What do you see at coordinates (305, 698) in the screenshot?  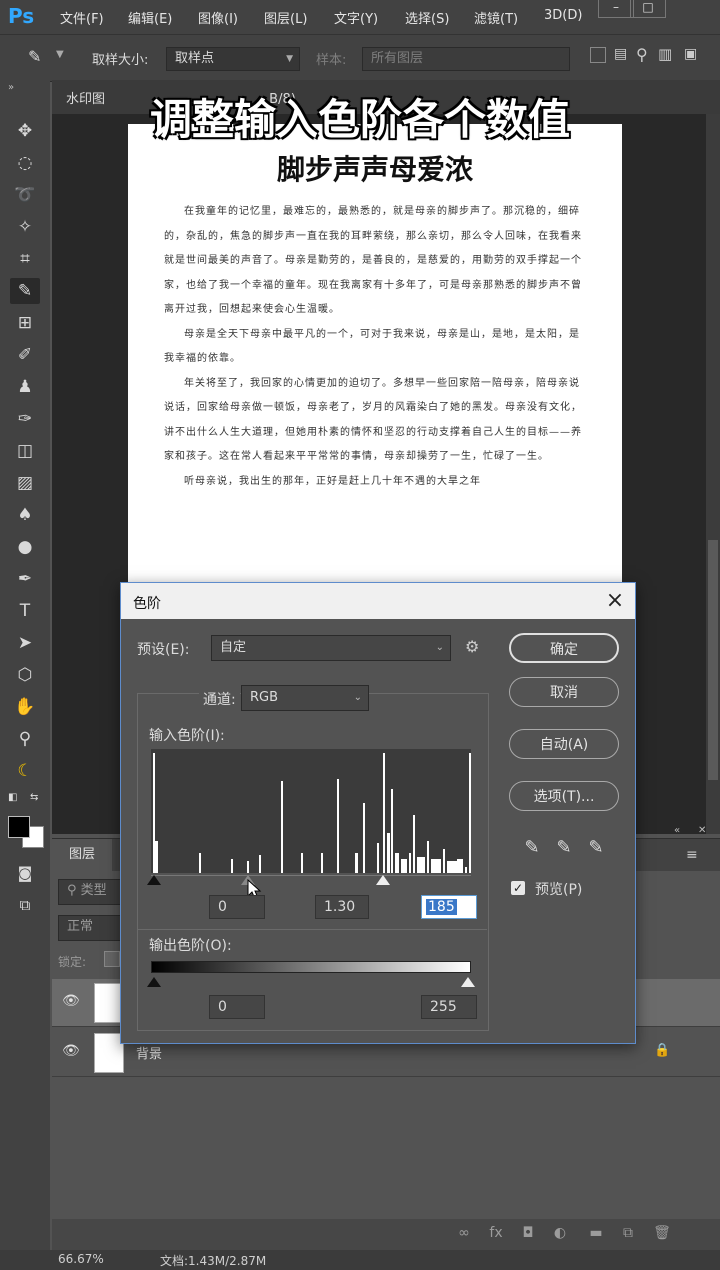 I see `channel-select: RGB ⌄` at bounding box center [305, 698].